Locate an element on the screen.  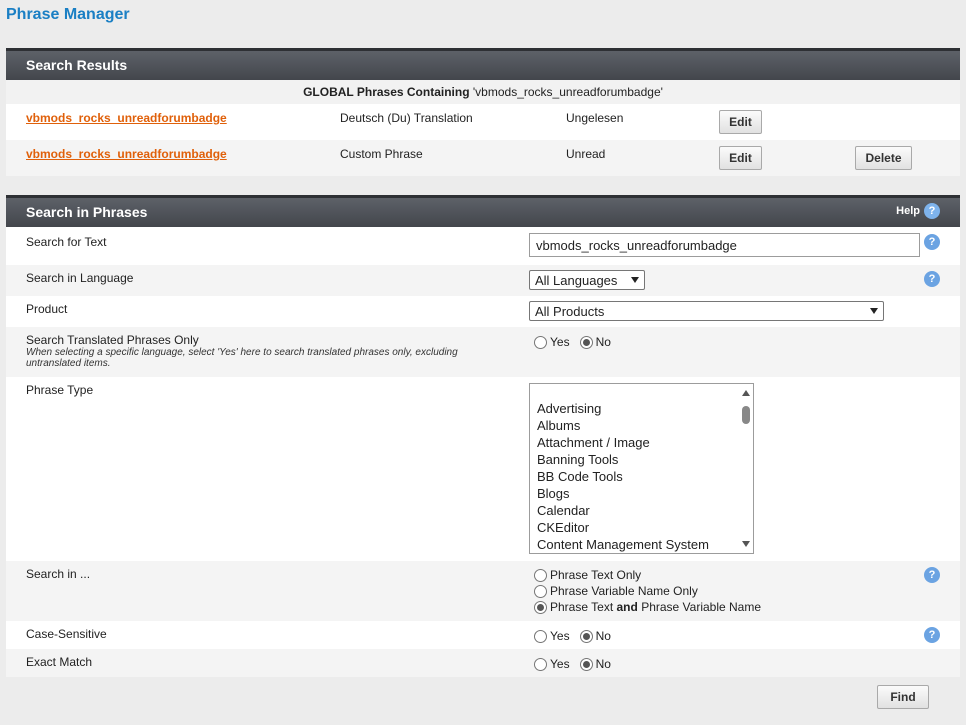
exact-no-radio is located at coordinates (586, 664).